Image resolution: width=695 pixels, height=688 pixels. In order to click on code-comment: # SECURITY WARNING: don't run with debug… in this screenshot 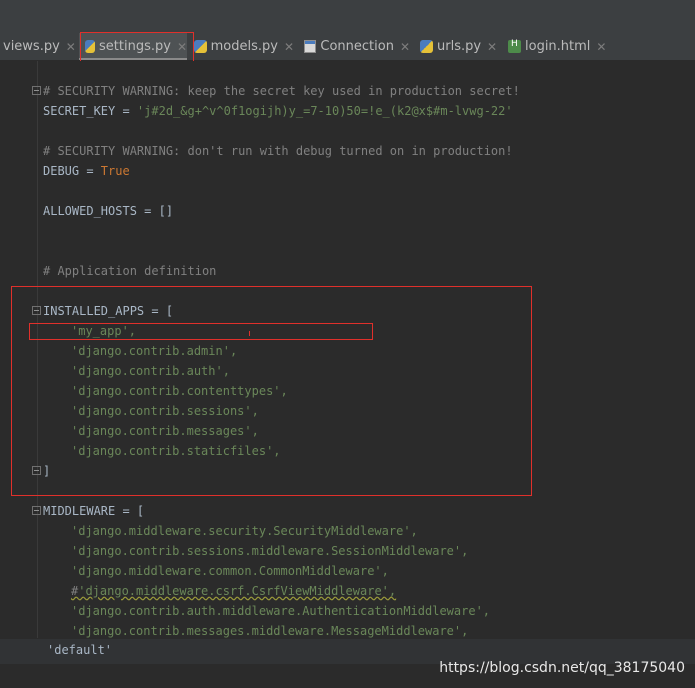, I will do `click(278, 151)`.